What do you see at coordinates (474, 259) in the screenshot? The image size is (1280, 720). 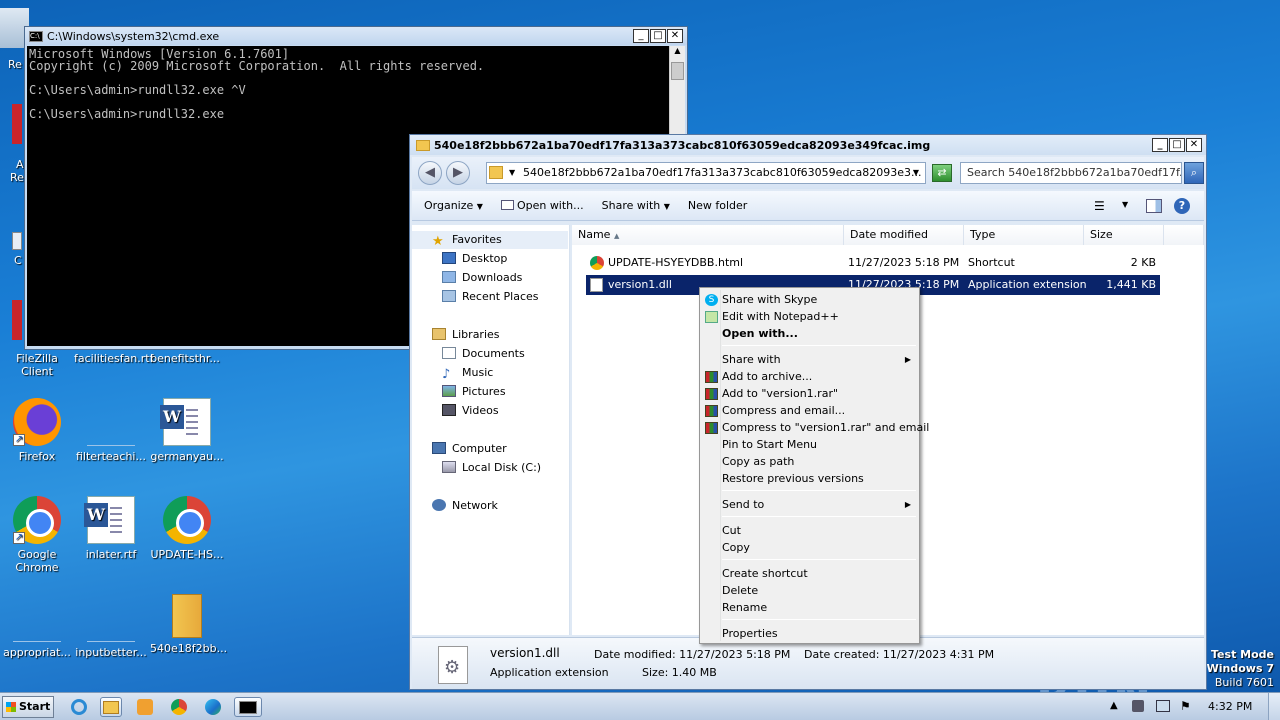 I see `nav-desktop: Desktop` at bounding box center [474, 259].